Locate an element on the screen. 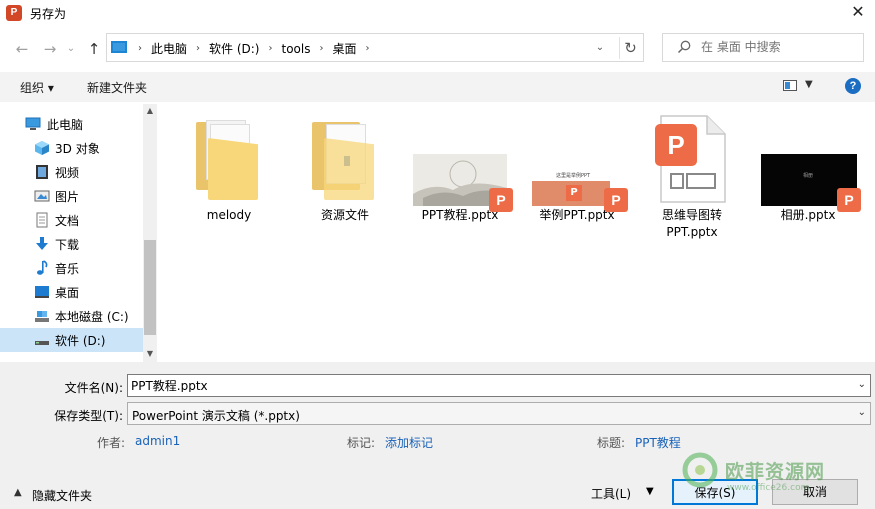 The image size is (875, 509). breadcrumb-drive-d: 软件 (D:) is located at coordinates (234, 48).